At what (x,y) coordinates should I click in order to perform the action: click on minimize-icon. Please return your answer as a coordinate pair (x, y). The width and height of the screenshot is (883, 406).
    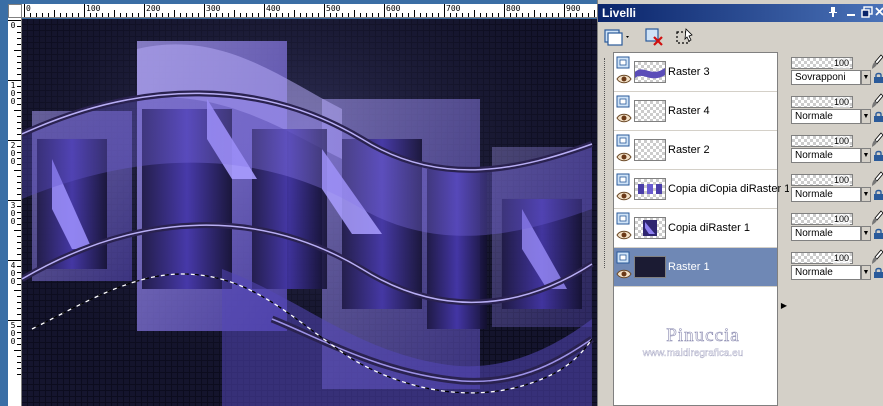
    Looking at the image, I should click on (851, 13).